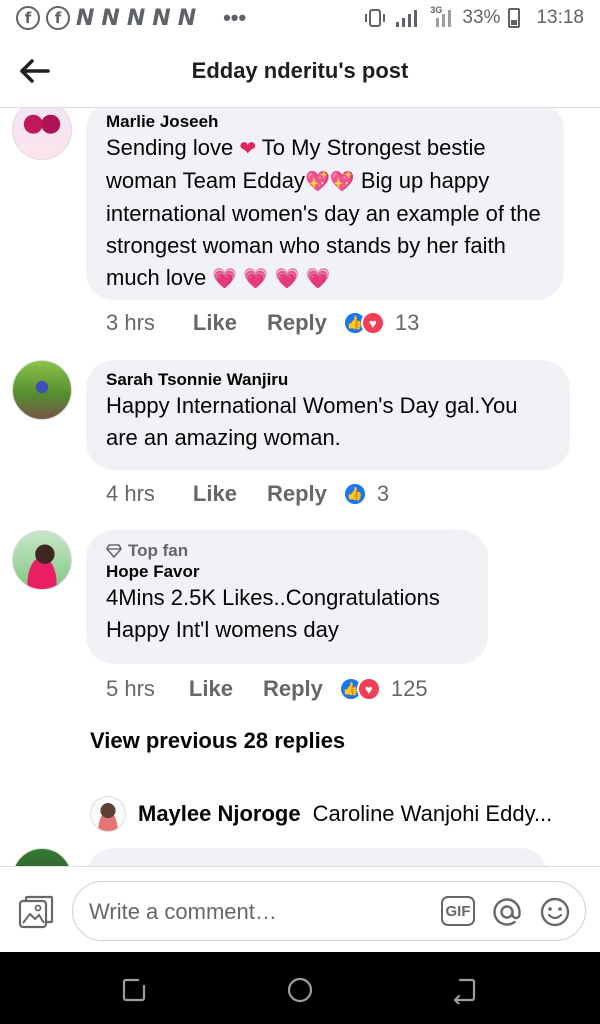 Image resolution: width=600 pixels, height=1024 pixels. Describe the element at coordinates (409, 688) in the screenshot. I see `reaction-count: 125` at that location.